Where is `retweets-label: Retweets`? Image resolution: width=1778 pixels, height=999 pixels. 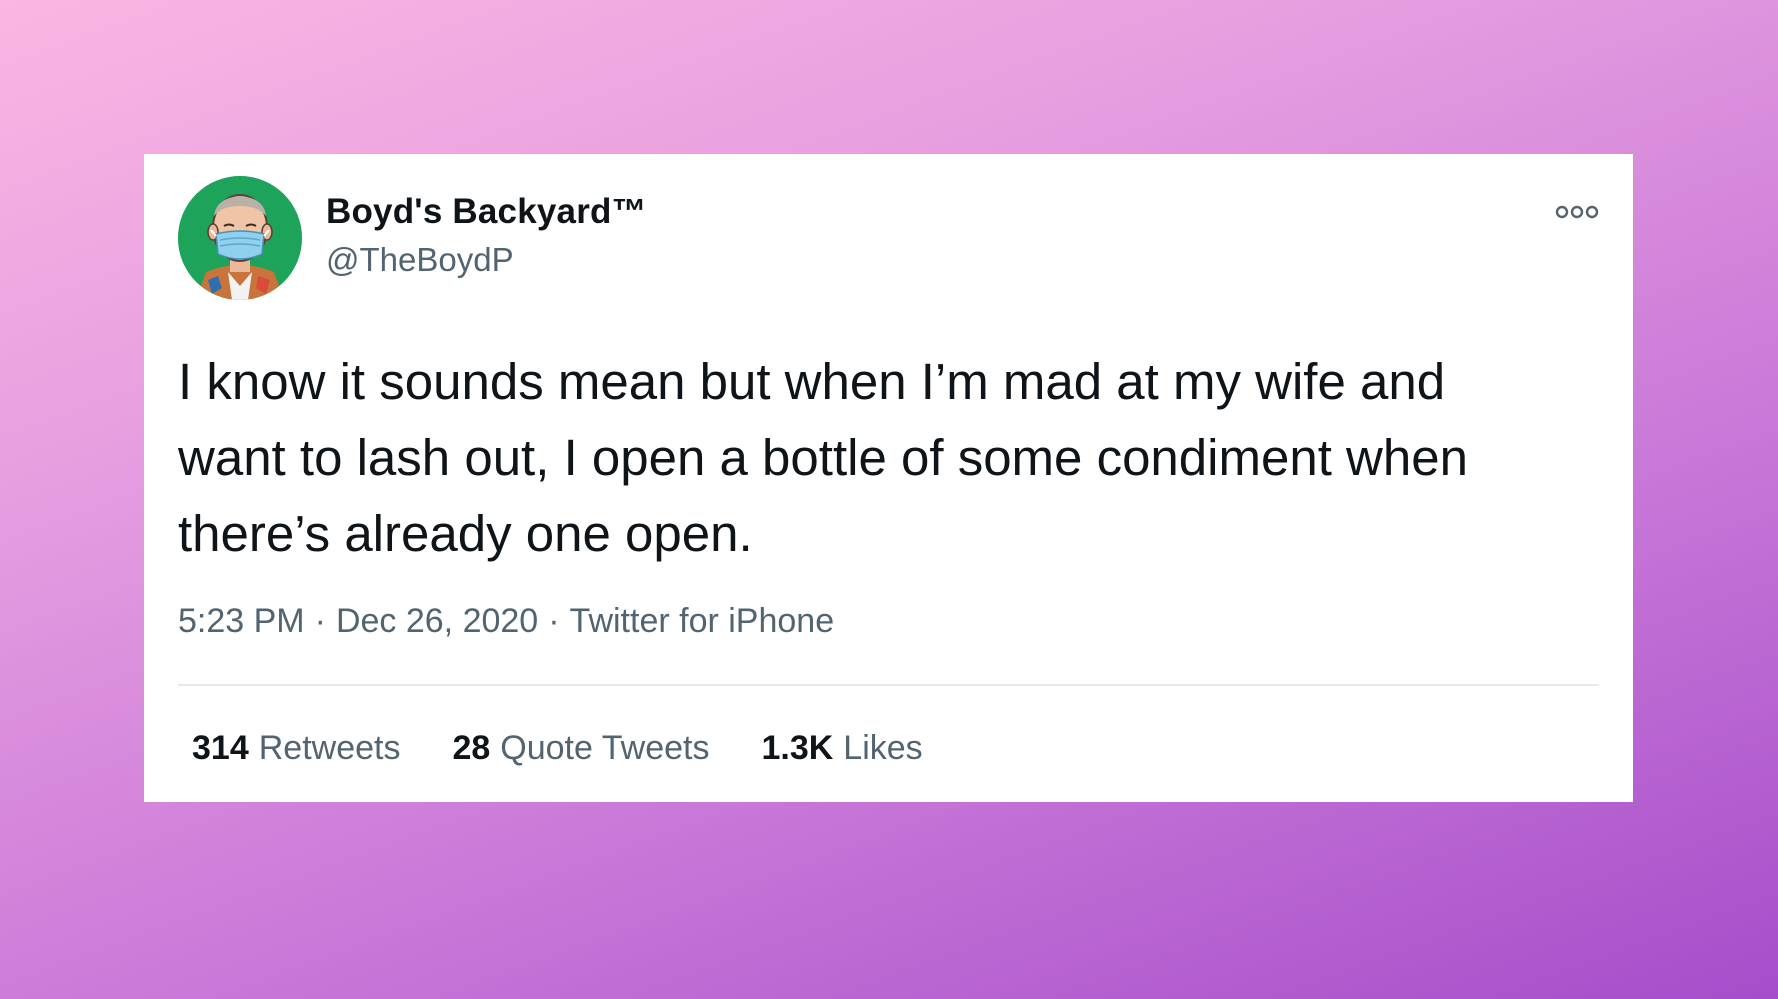
retweets-label: Retweets is located at coordinates (329, 748).